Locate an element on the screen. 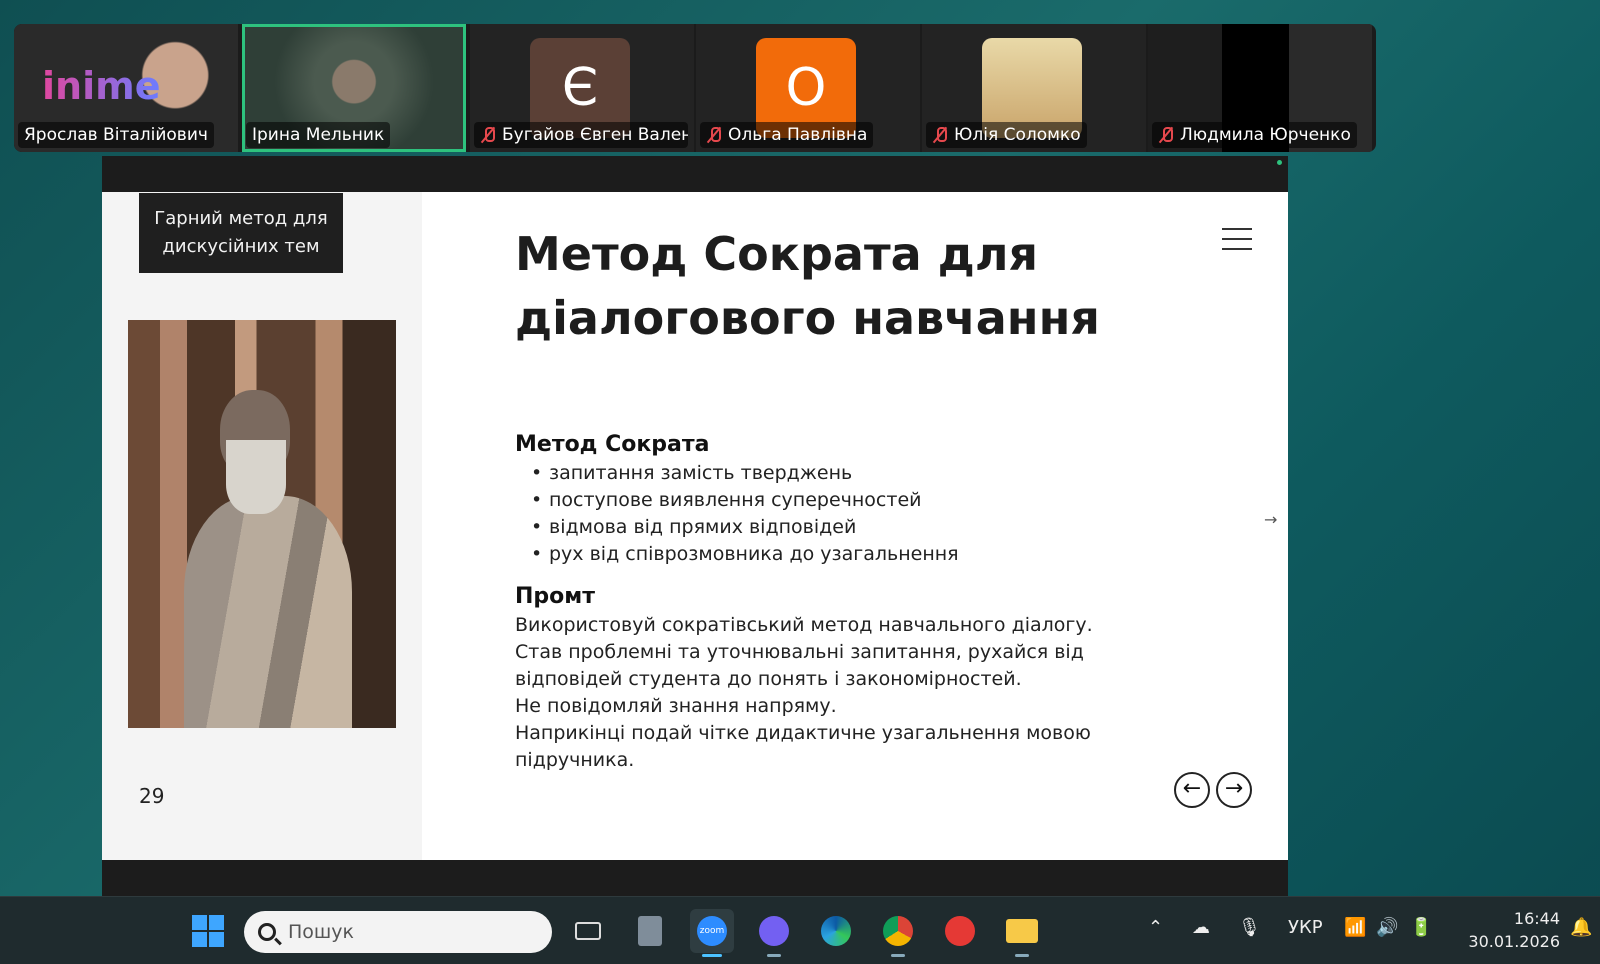 This screenshot has height=964, width=1600. list-item: поступове виявлення суперечностей is located at coordinates (744, 500).